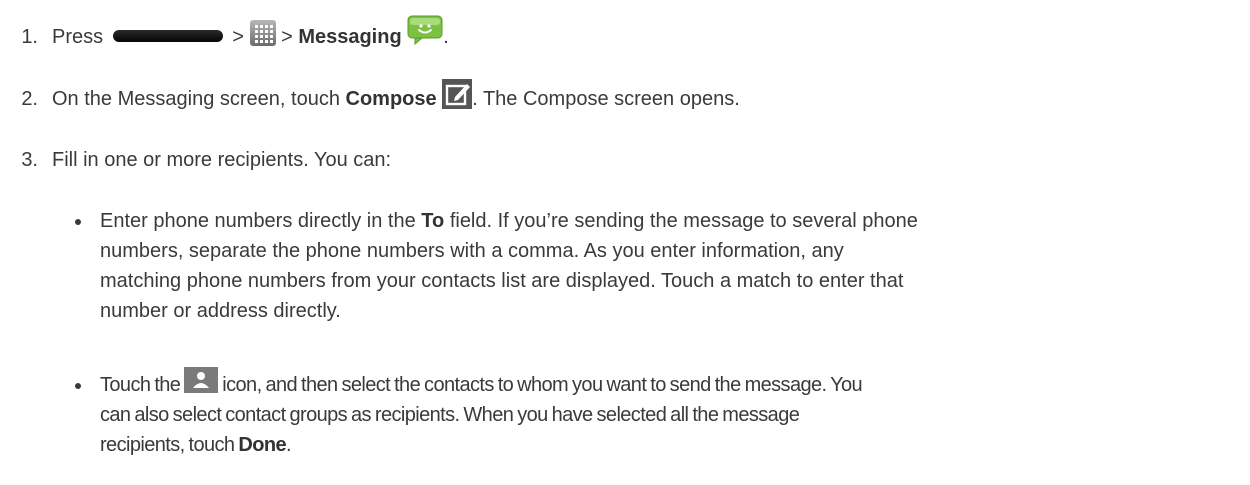 Image resolution: width=1250 pixels, height=485 pixels. Describe the element at coordinates (391, 99) in the screenshot. I see `compose-label: Compose` at that location.